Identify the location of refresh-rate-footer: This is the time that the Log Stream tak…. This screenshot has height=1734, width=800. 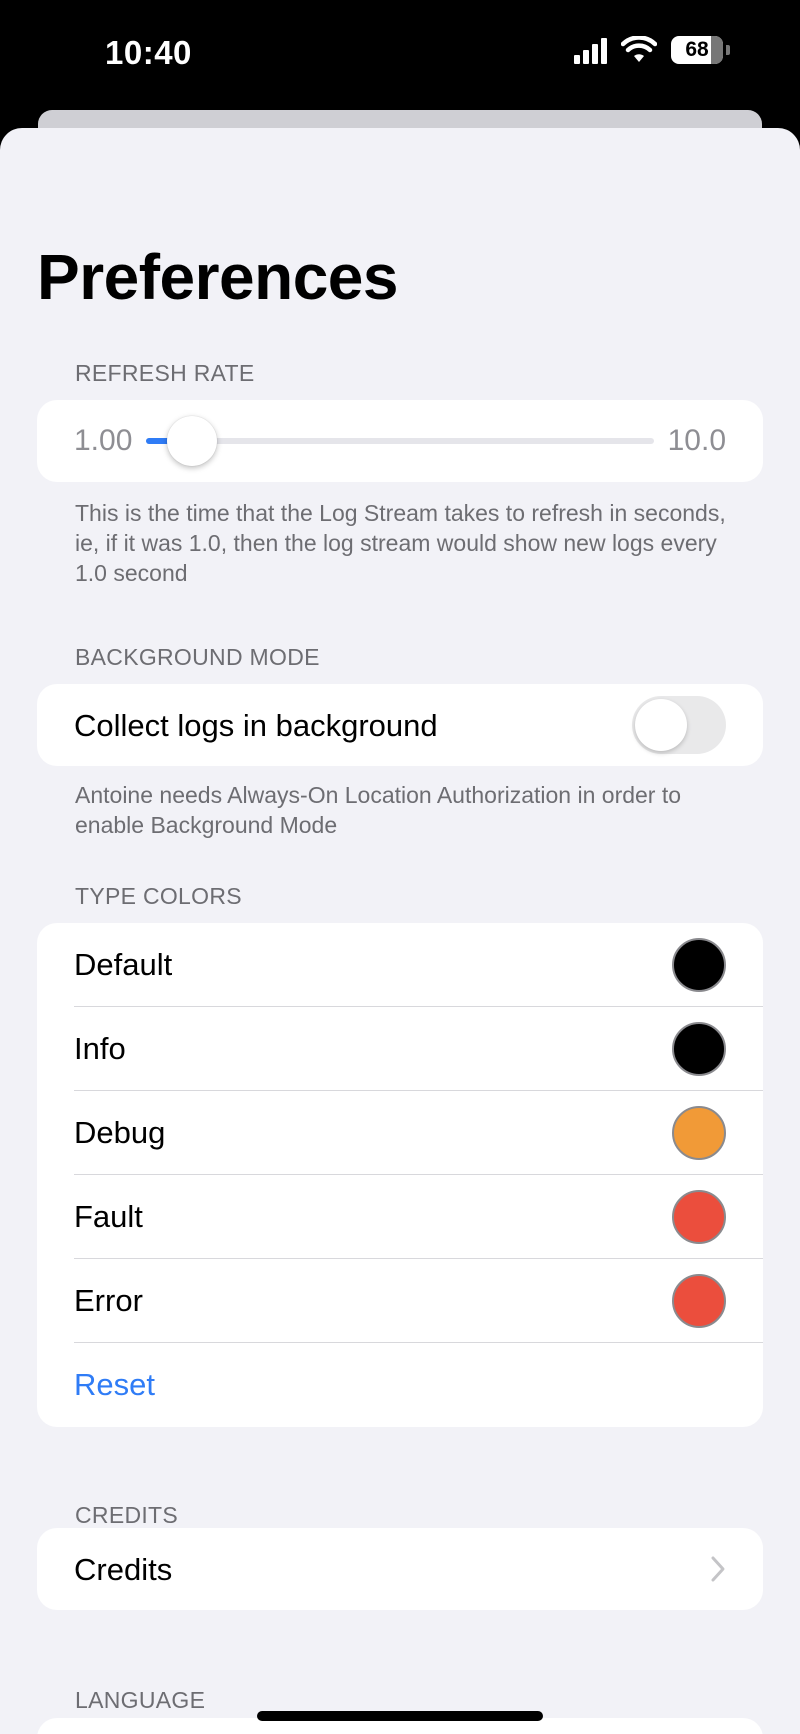
(400, 543).